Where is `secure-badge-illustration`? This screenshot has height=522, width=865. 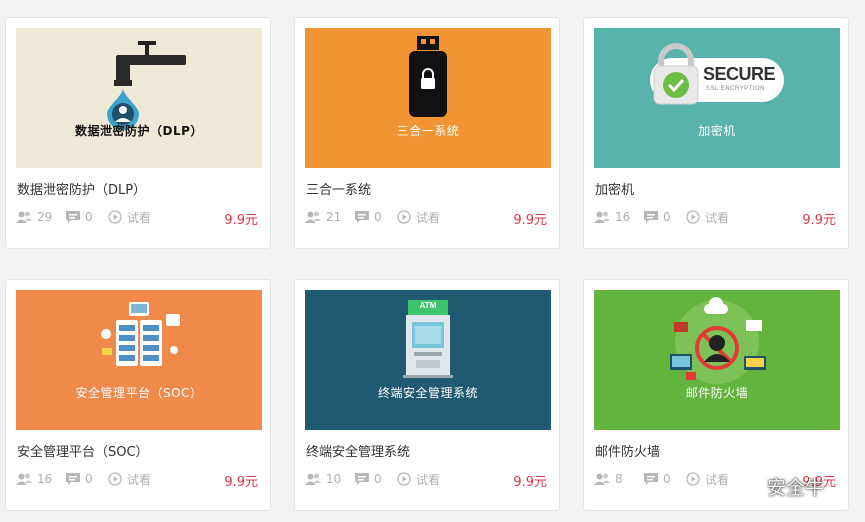 secure-badge-illustration is located at coordinates (717, 74).